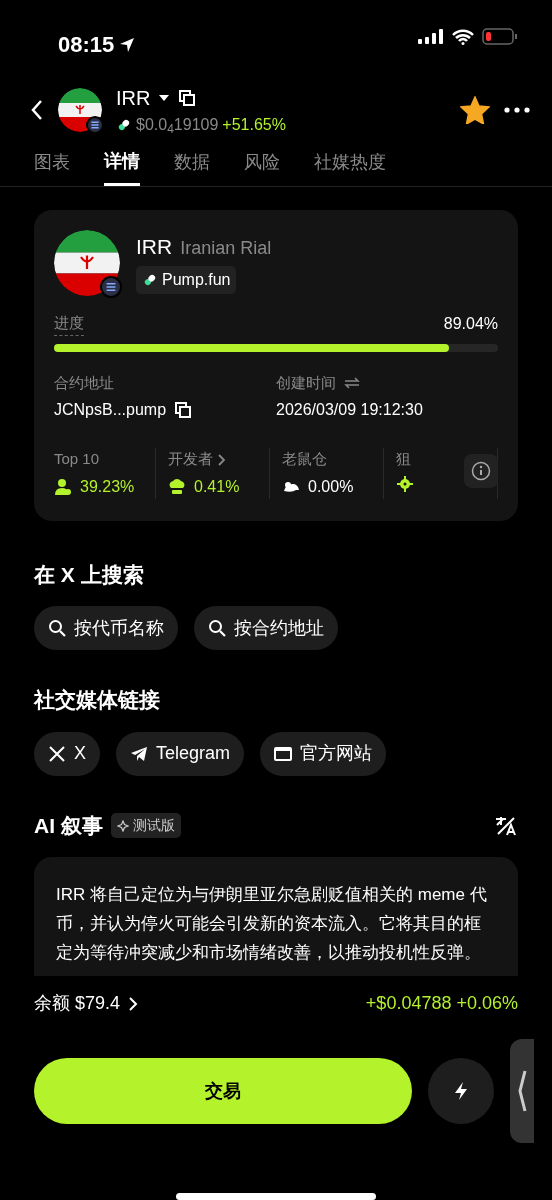 The image size is (552, 1200). What do you see at coordinates (500, 36) in the screenshot?
I see `battery-icon` at bounding box center [500, 36].